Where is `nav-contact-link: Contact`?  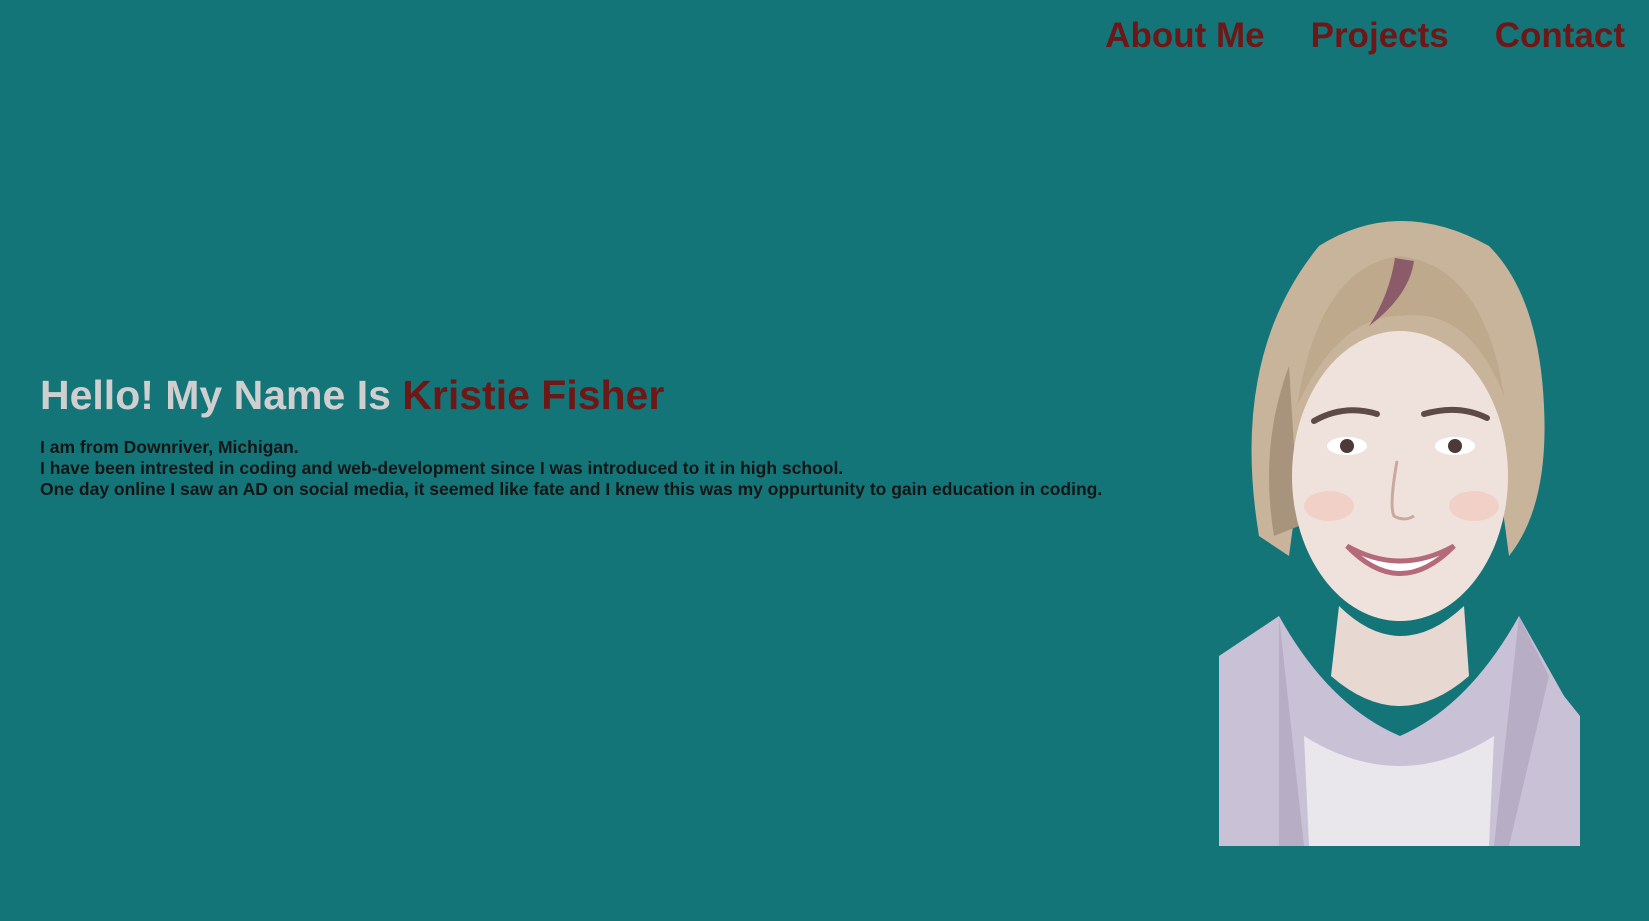 nav-contact-link: Contact is located at coordinates (1560, 36).